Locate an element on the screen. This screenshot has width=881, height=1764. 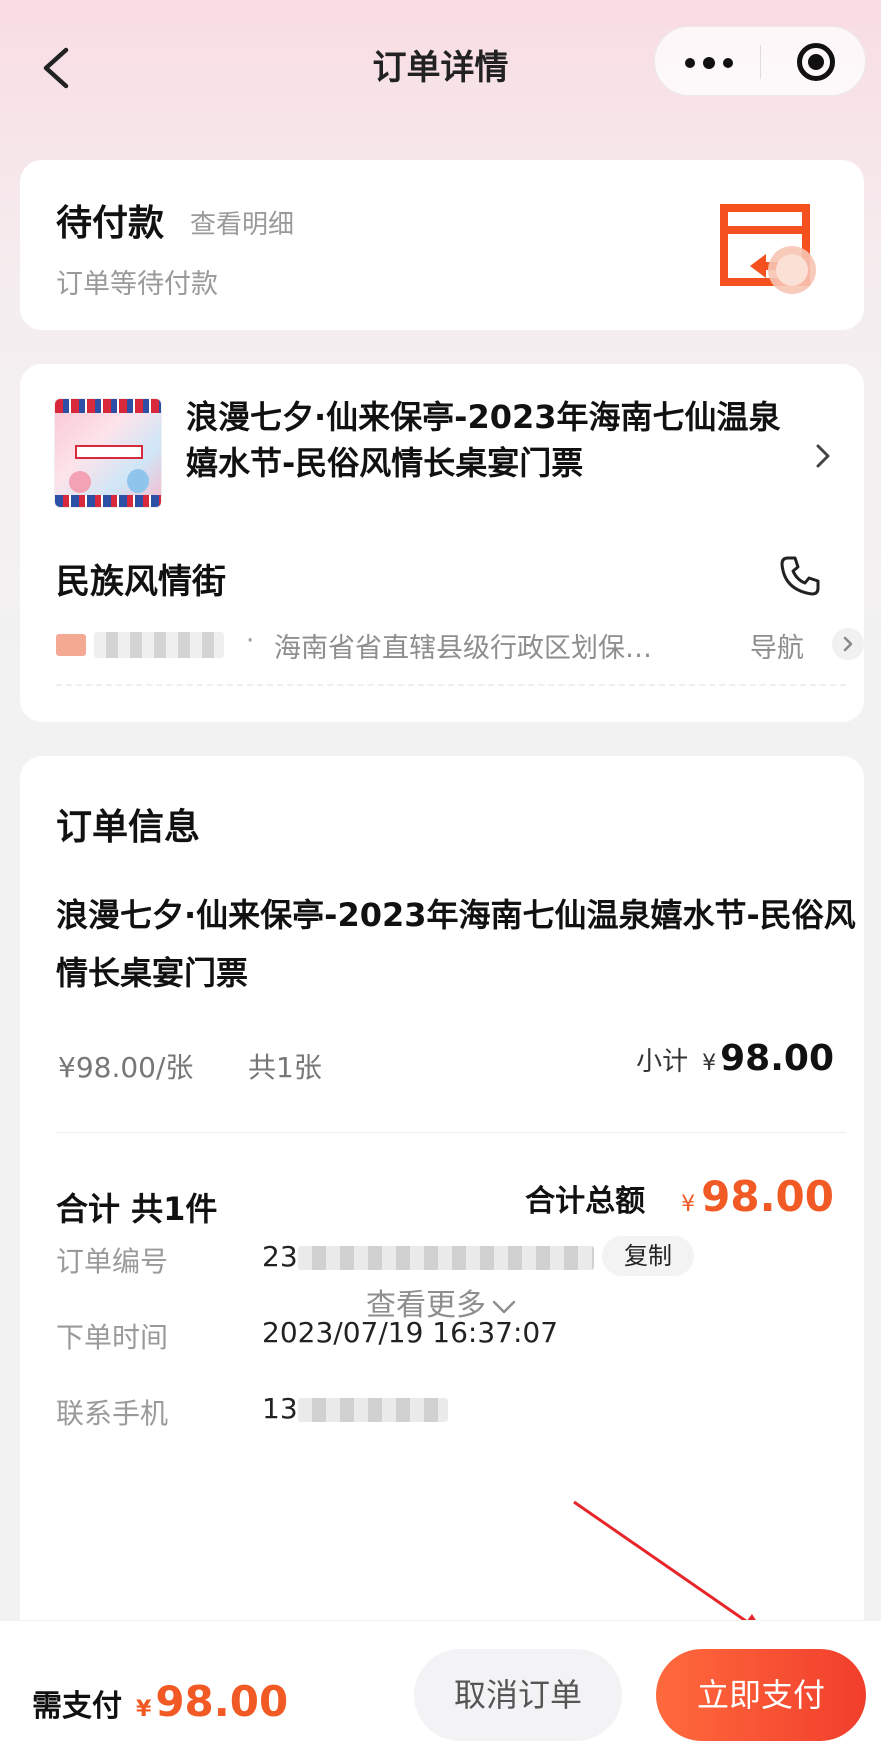
order-time-value: 2023/07/19 16:37:07 is located at coordinates (410, 1332).